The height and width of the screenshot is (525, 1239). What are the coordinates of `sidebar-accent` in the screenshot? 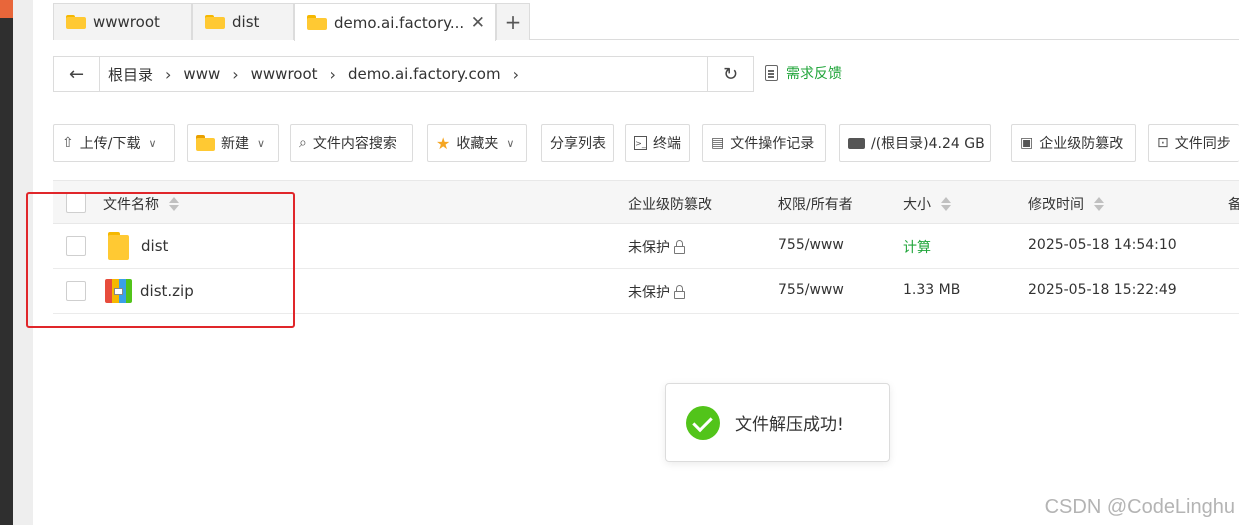 It's located at (6, 9).